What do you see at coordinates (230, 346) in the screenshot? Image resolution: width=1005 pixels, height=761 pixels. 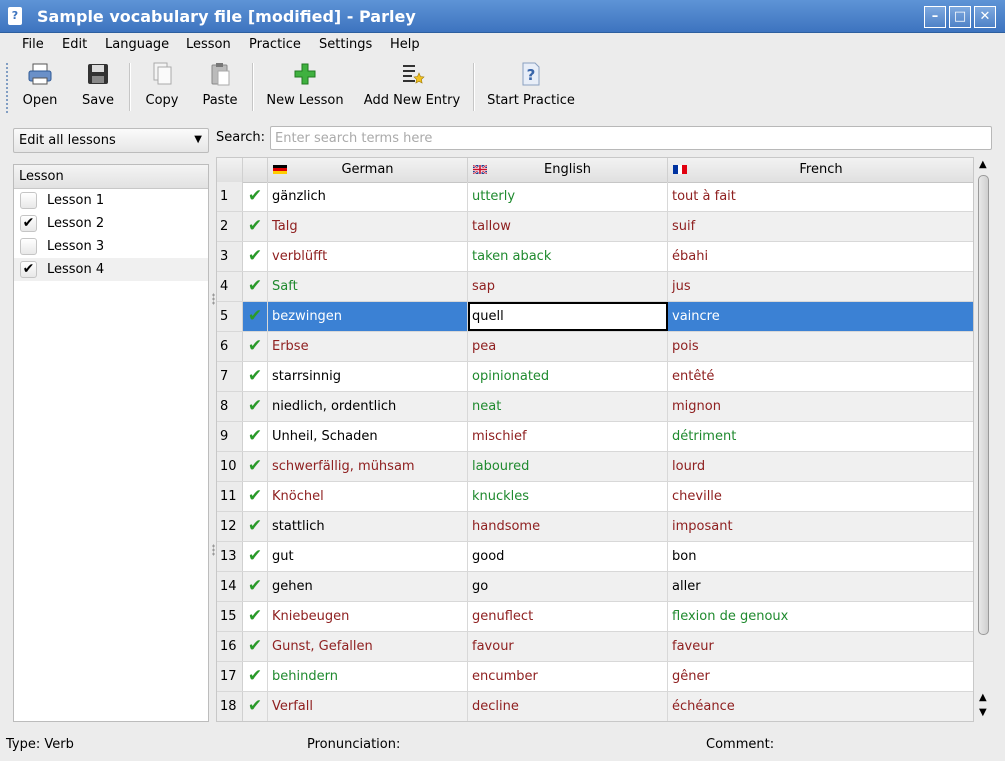 I see `row-number: 6` at bounding box center [230, 346].